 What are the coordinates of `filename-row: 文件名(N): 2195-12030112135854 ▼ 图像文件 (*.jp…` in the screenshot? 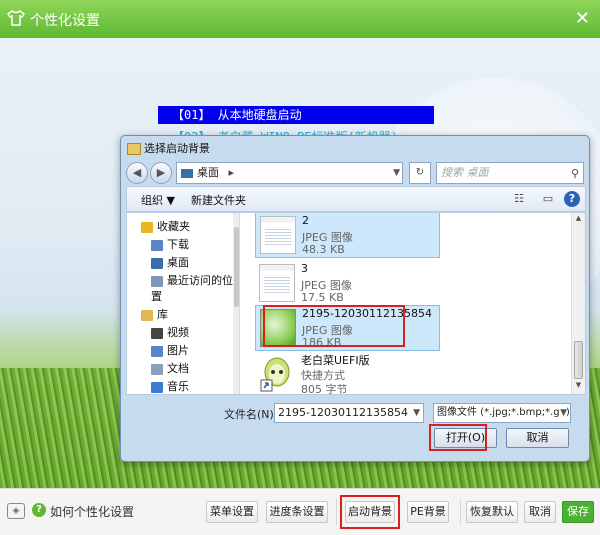 It's located at (356, 413).